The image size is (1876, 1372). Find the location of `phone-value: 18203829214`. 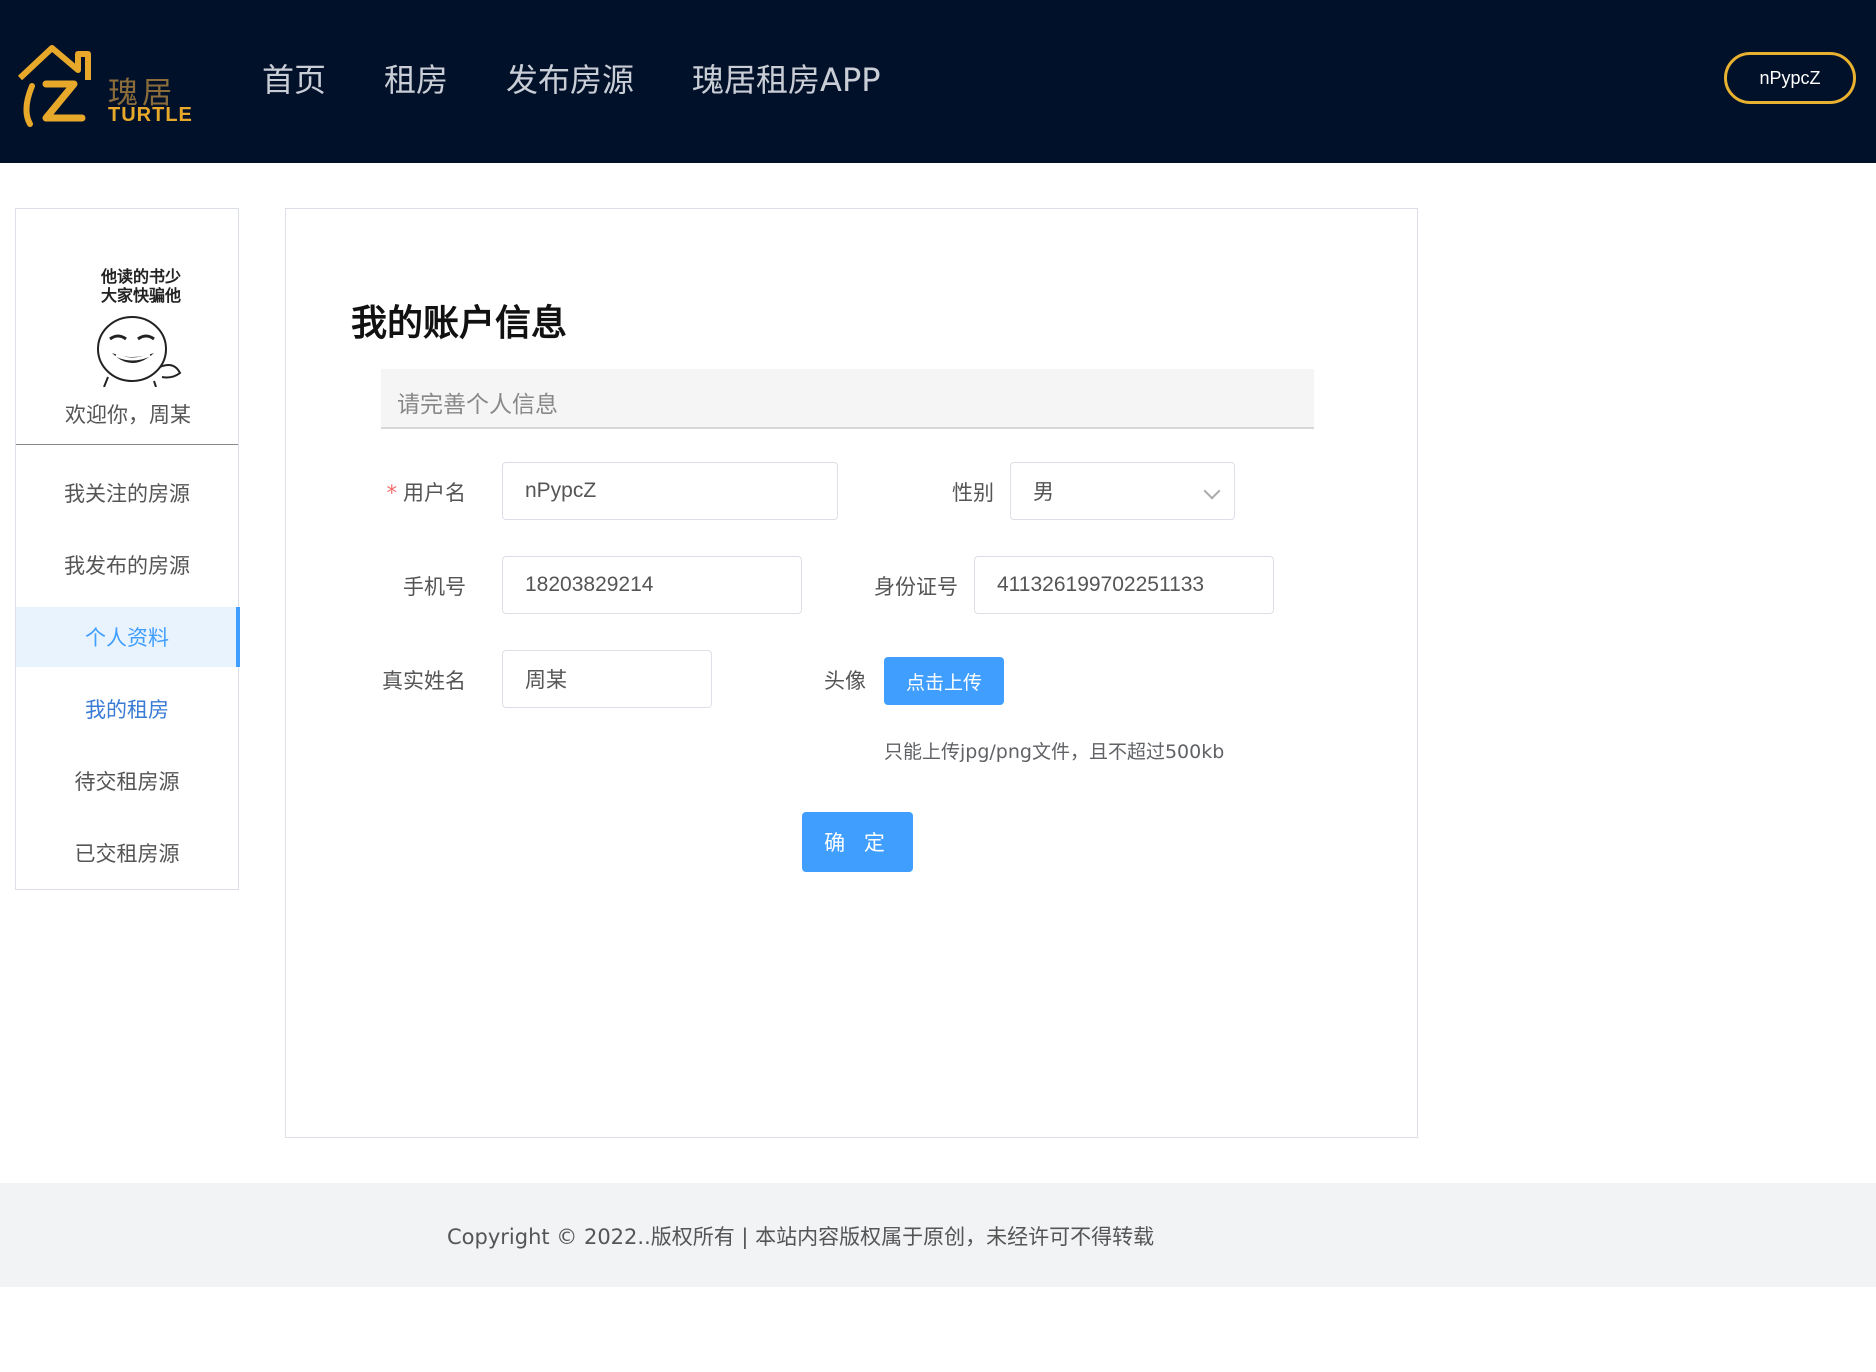

phone-value: 18203829214 is located at coordinates (589, 584).